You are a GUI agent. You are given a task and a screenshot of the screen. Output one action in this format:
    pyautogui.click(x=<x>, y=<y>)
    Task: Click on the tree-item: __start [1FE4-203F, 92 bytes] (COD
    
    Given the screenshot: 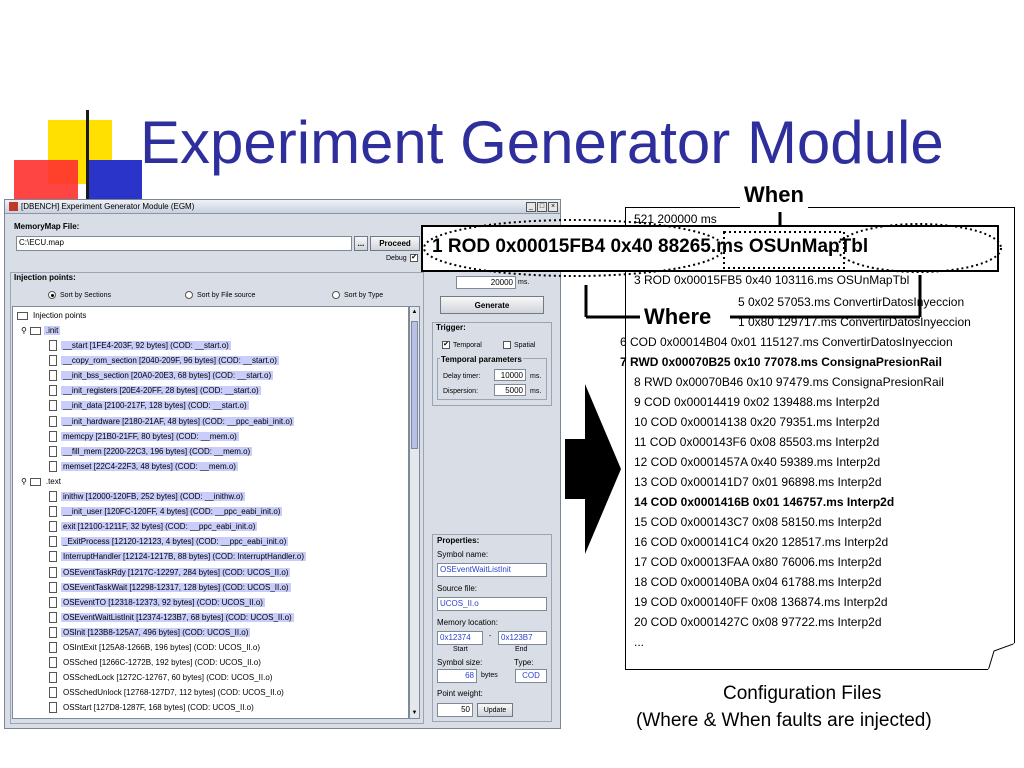 What is the action you would take?
    pyautogui.click(x=140, y=345)
    